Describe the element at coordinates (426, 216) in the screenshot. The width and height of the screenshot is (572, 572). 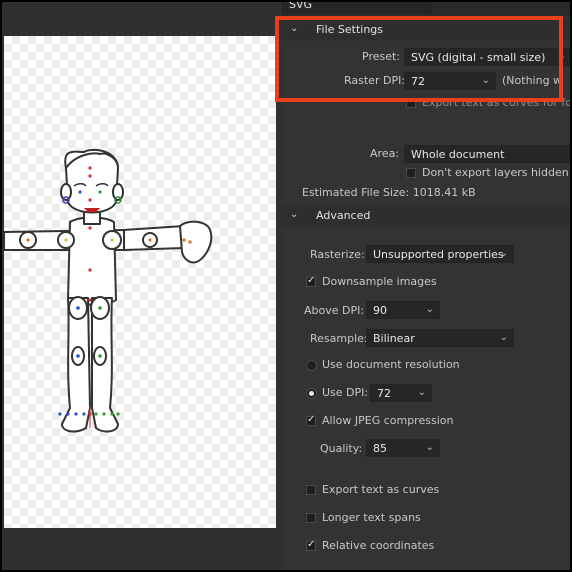
I see `advanced-header: ⌄ Advanced` at that location.